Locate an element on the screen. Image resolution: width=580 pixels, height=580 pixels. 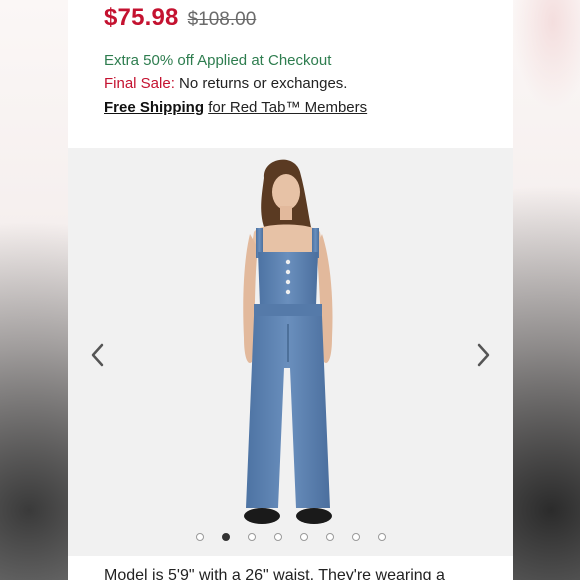
price-row: $75.98 $108.00 is located at coordinates (180, 18).